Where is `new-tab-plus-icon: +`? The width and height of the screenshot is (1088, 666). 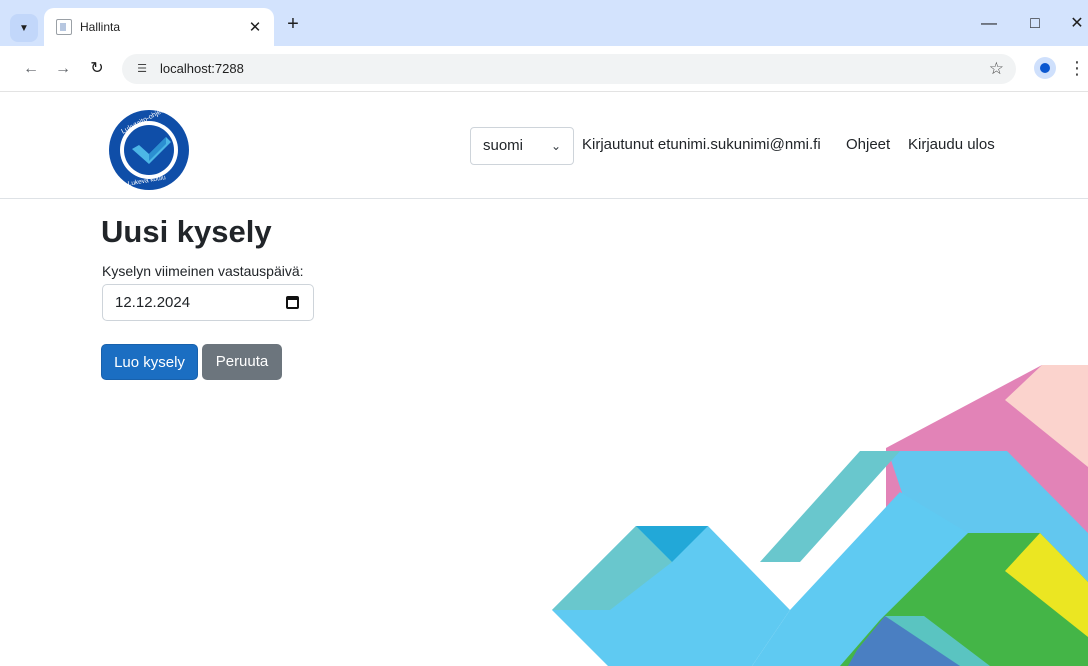 new-tab-plus-icon: + is located at coordinates (293, 25).